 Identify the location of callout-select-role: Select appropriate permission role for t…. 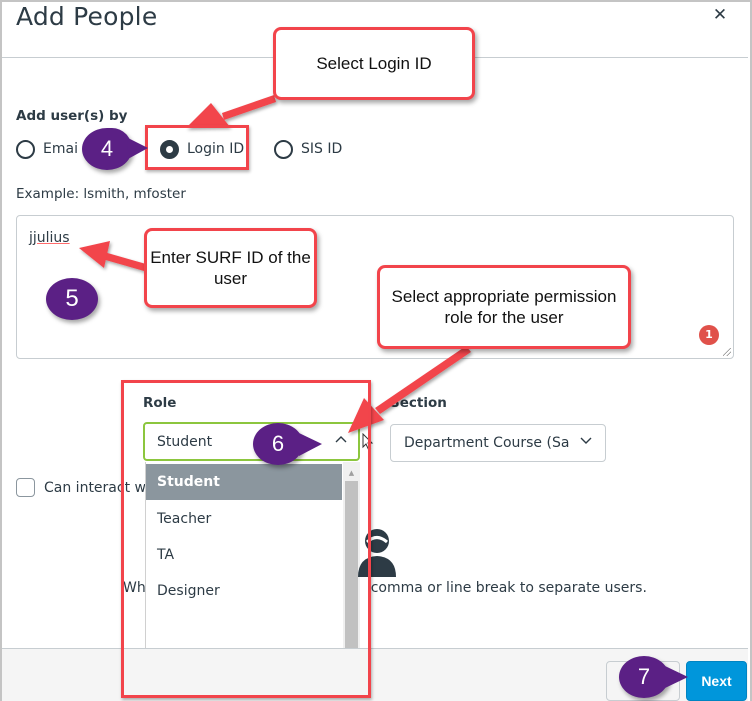
(504, 307).